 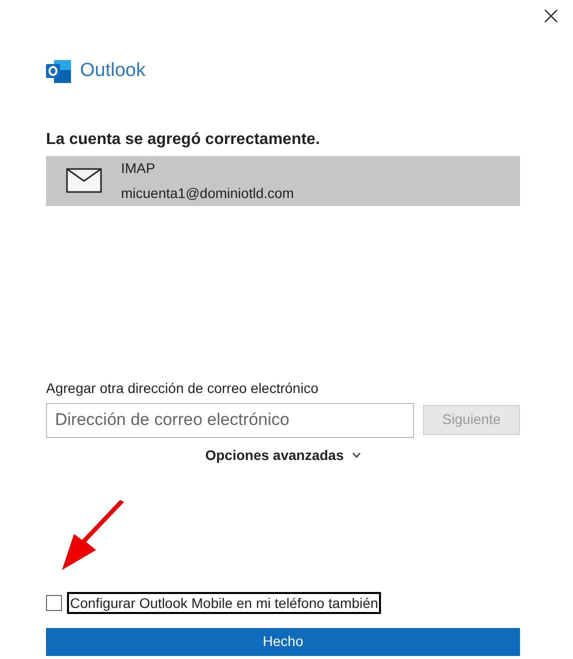 I want to click on pointer-arrow, so click(x=93, y=536).